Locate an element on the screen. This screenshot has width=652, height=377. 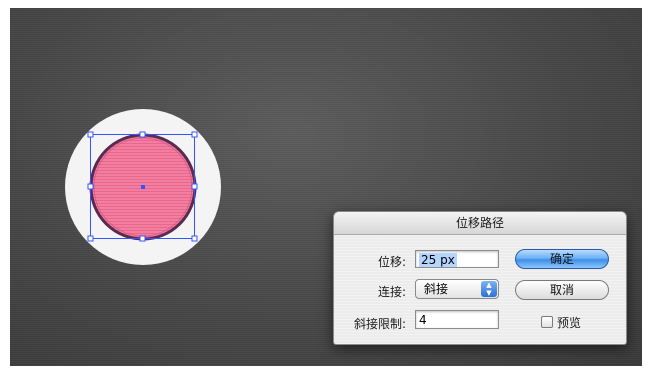
updown-arrows-icon: ▲ ▼ is located at coordinates (489, 289).